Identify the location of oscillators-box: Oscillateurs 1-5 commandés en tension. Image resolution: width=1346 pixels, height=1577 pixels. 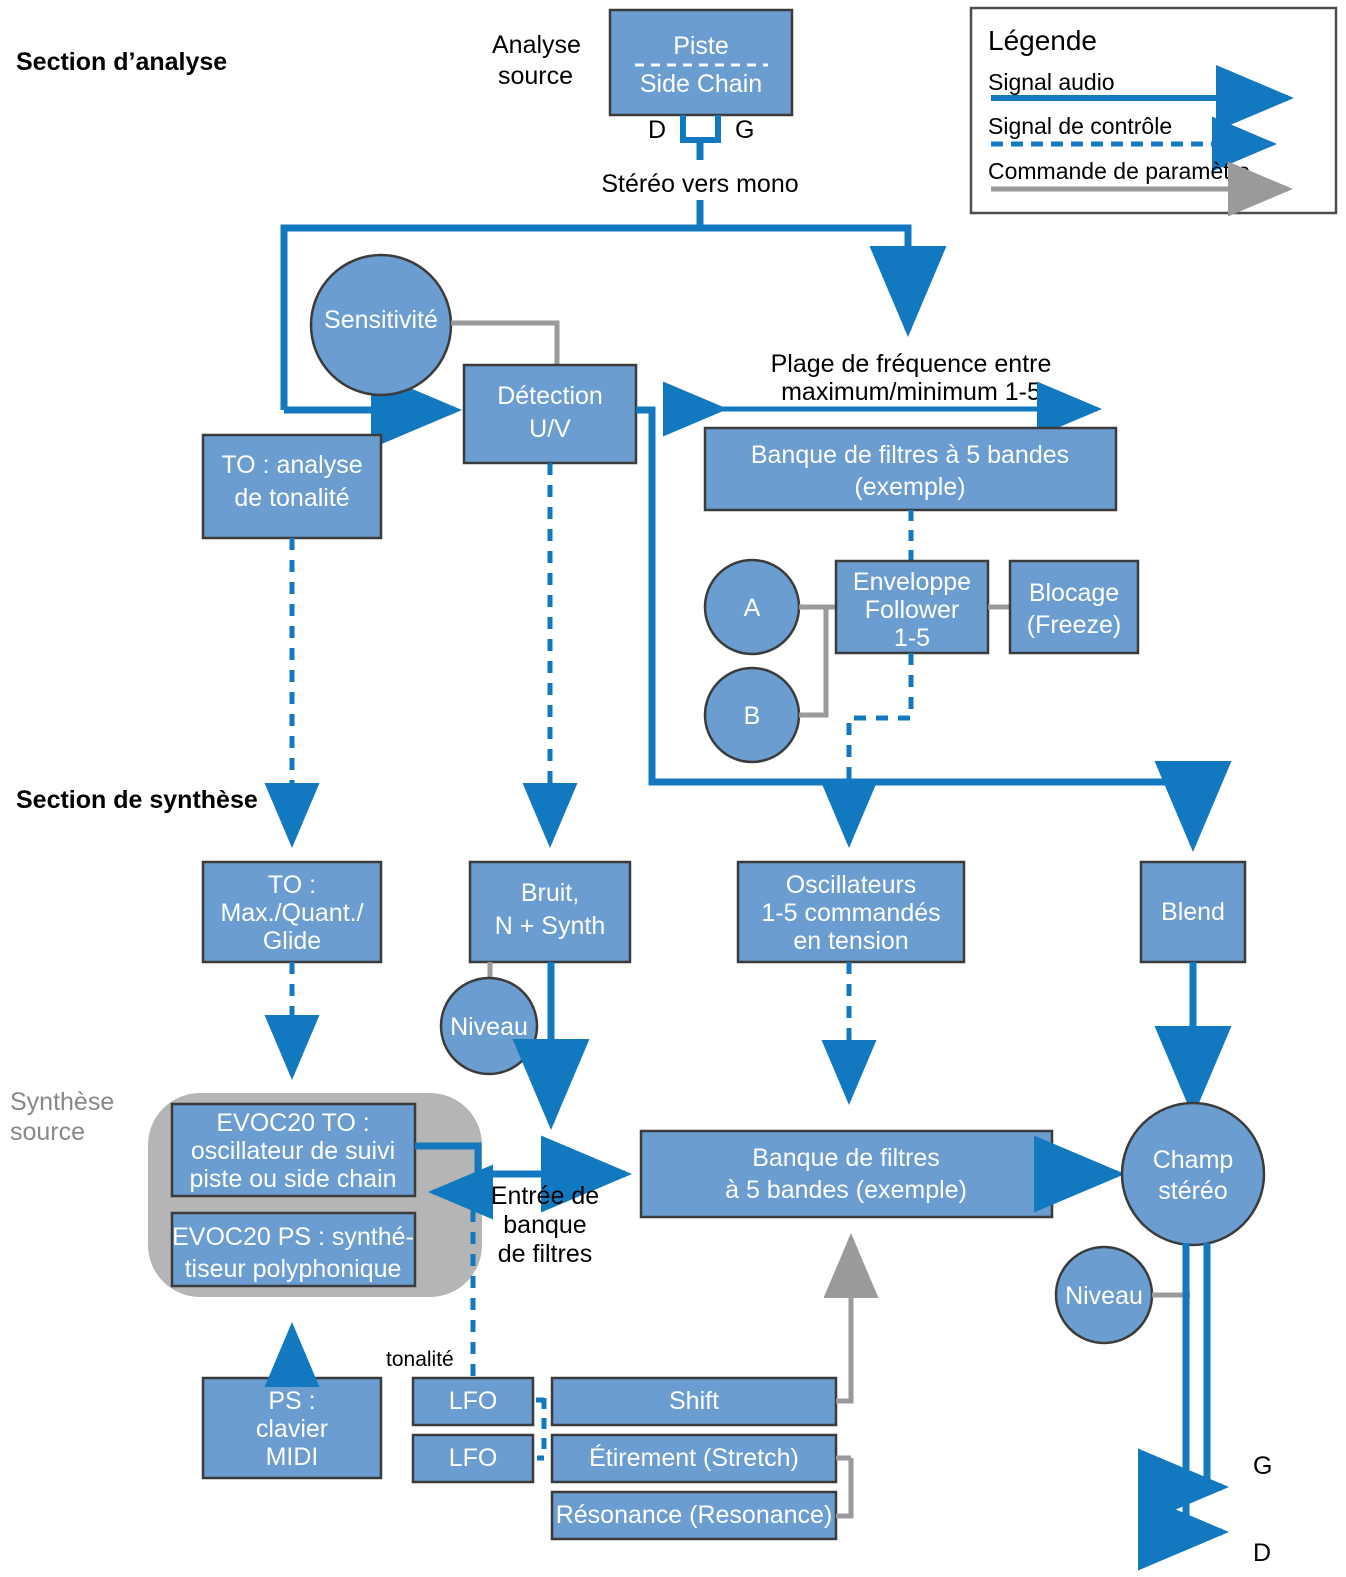
(851, 912).